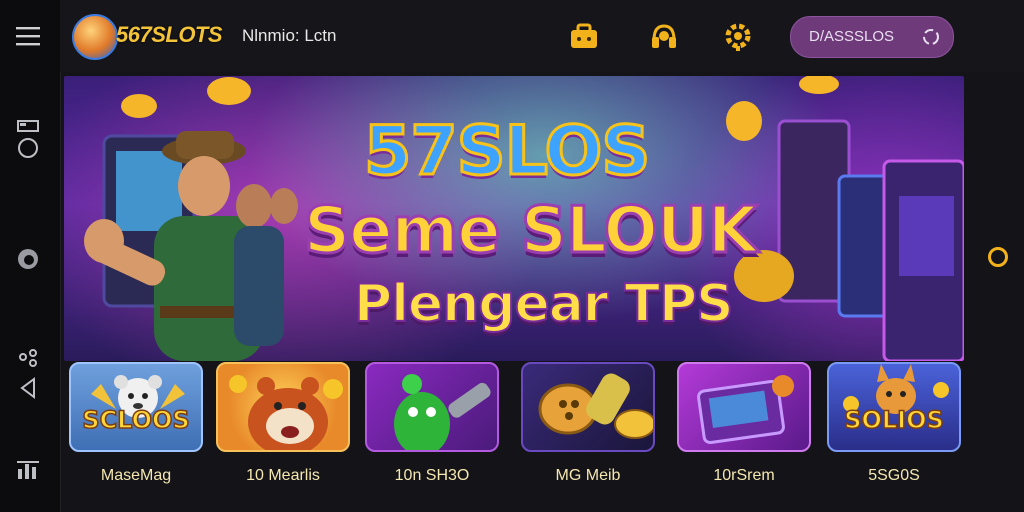  What do you see at coordinates (289, 35) in the screenshot?
I see `user-status-text: Nlnmio: Lctn` at bounding box center [289, 35].